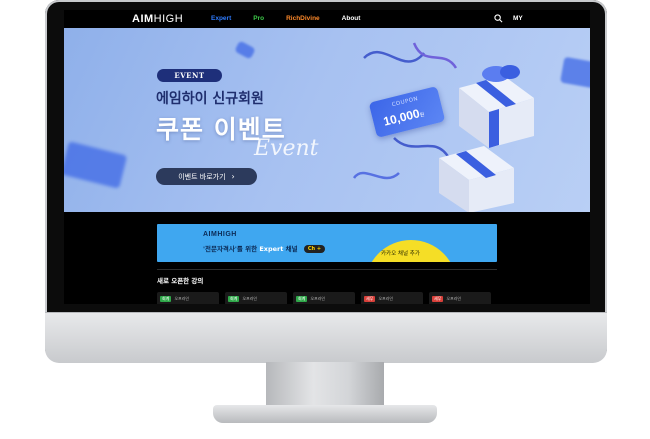 The width and height of the screenshot is (650, 439). Describe the element at coordinates (325, 414) in the screenshot. I see `monitor-stand-base` at that location.